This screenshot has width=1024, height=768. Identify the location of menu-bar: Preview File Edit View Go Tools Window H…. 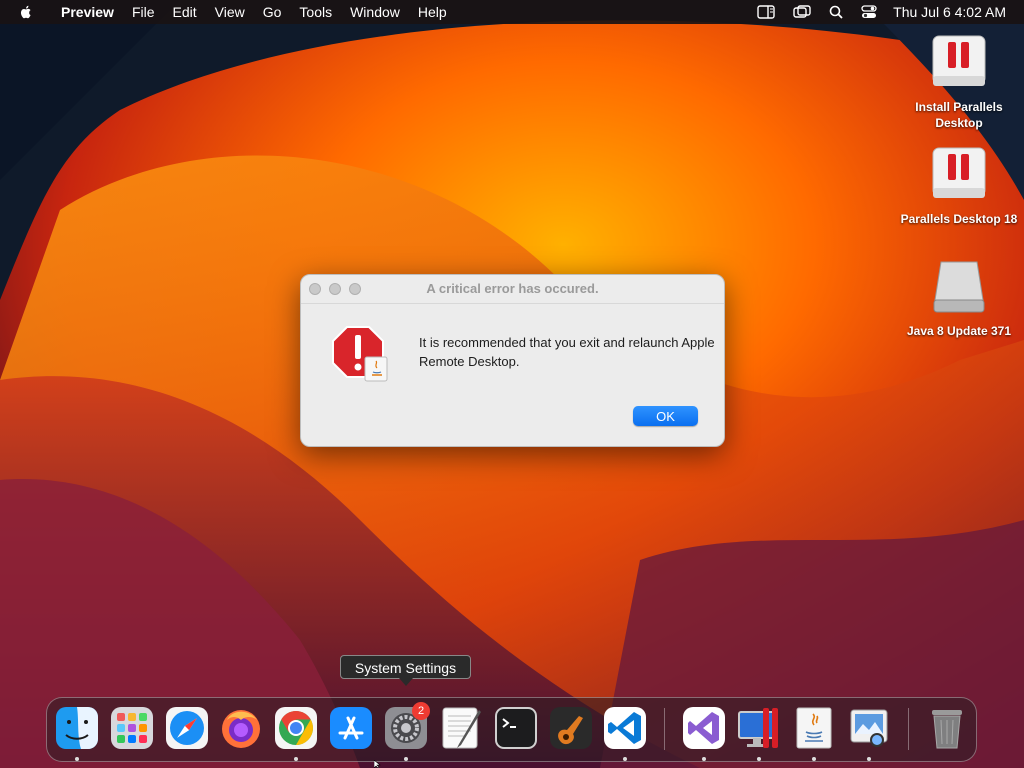
(512, 12).